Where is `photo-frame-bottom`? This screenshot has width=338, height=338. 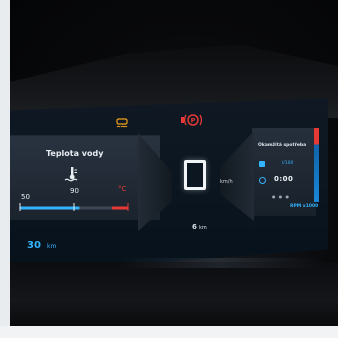 photo-frame-bottom is located at coordinates (169, 332).